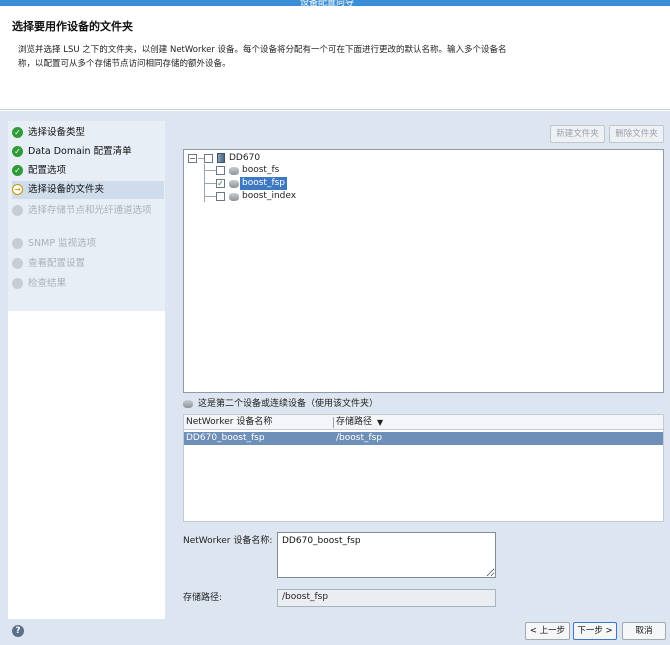  Describe the element at coordinates (57, 263) in the screenshot. I see `step-label: 查看配置设置` at that location.